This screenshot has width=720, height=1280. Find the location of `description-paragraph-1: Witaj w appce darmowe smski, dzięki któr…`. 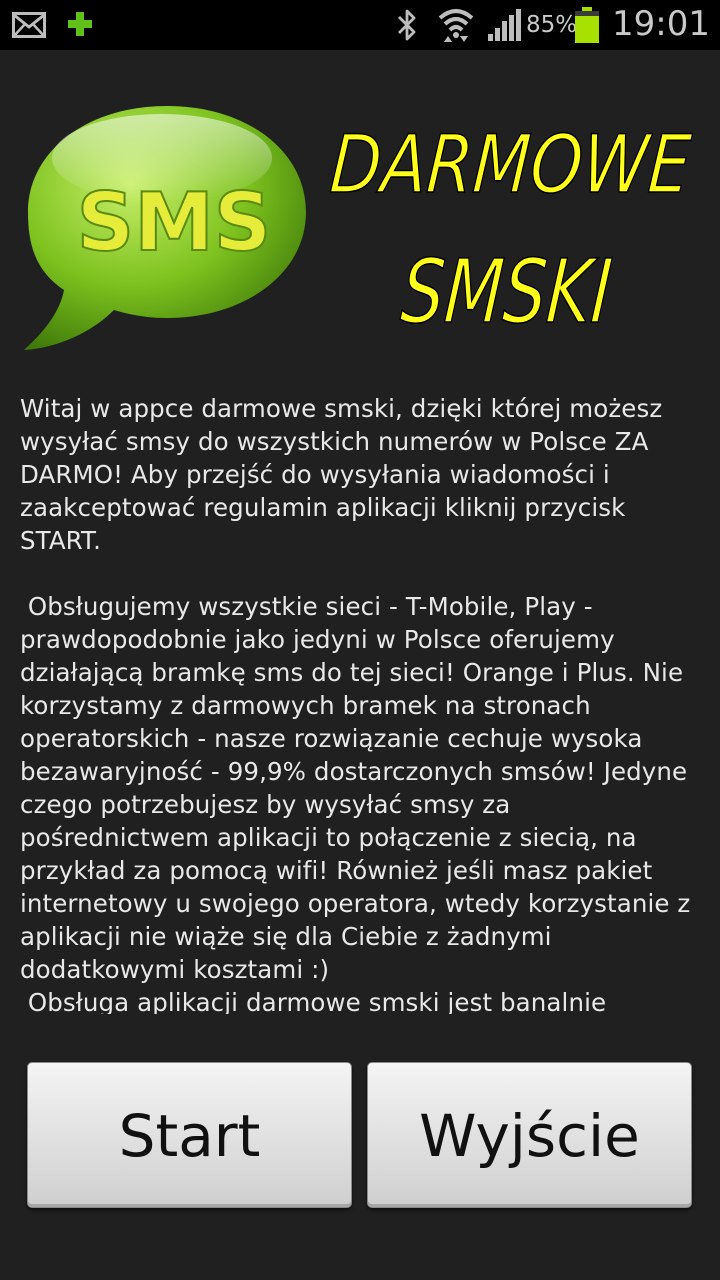

description-paragraph-1: Witaj w appce darmowe smski, dzięki któr… is located at coordinates (345, 474).